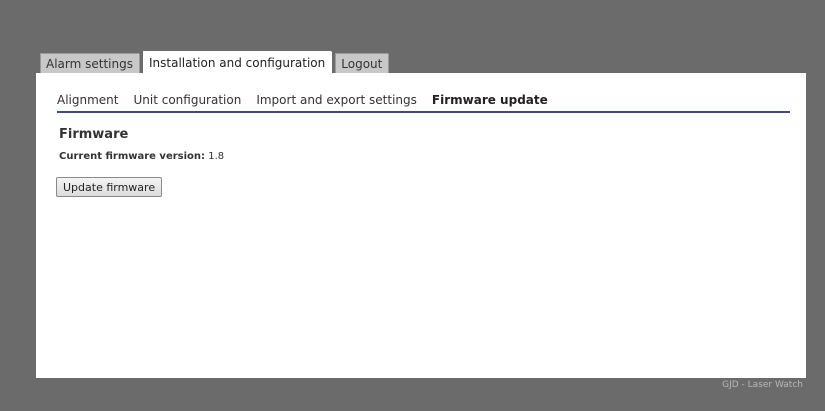 The width and height of the screenshot is (825, 411). Describe the element at coordinates (132, 156) in the screenshot. I see `firmware-version-label: Current firmware version:` at that location.